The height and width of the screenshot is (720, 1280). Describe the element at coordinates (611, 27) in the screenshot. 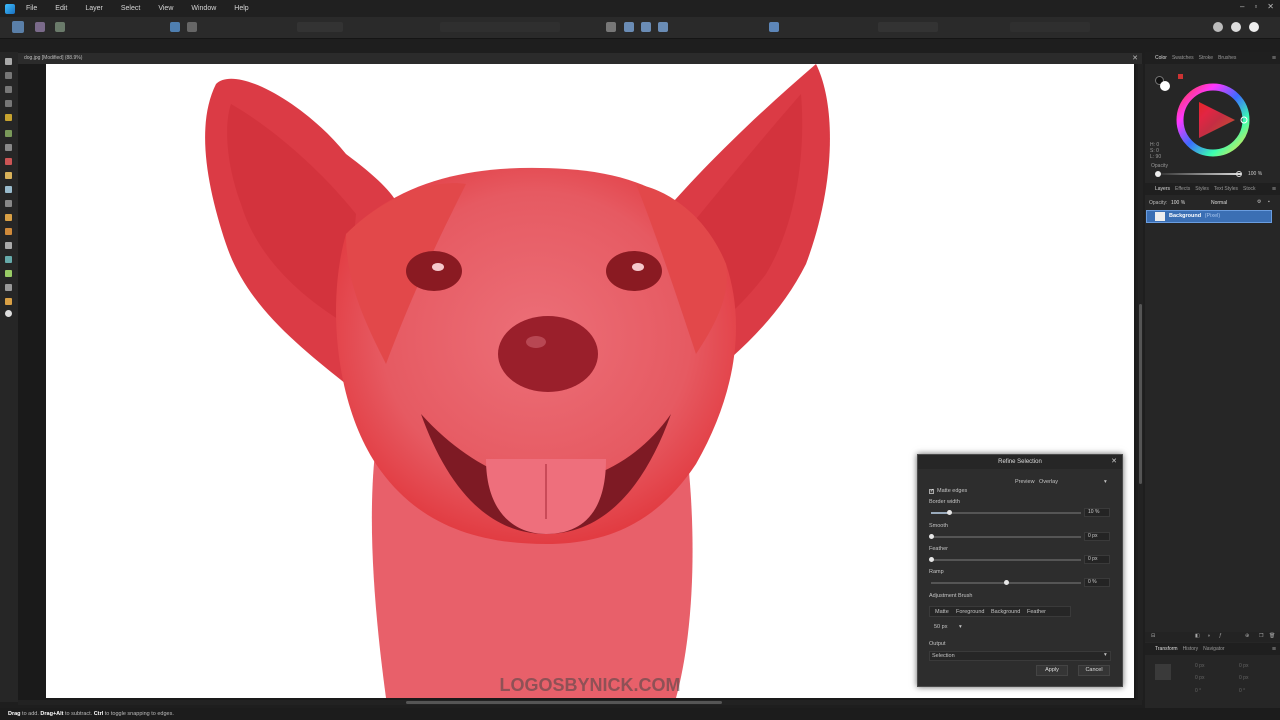

I see `arrange-icon` at that location.